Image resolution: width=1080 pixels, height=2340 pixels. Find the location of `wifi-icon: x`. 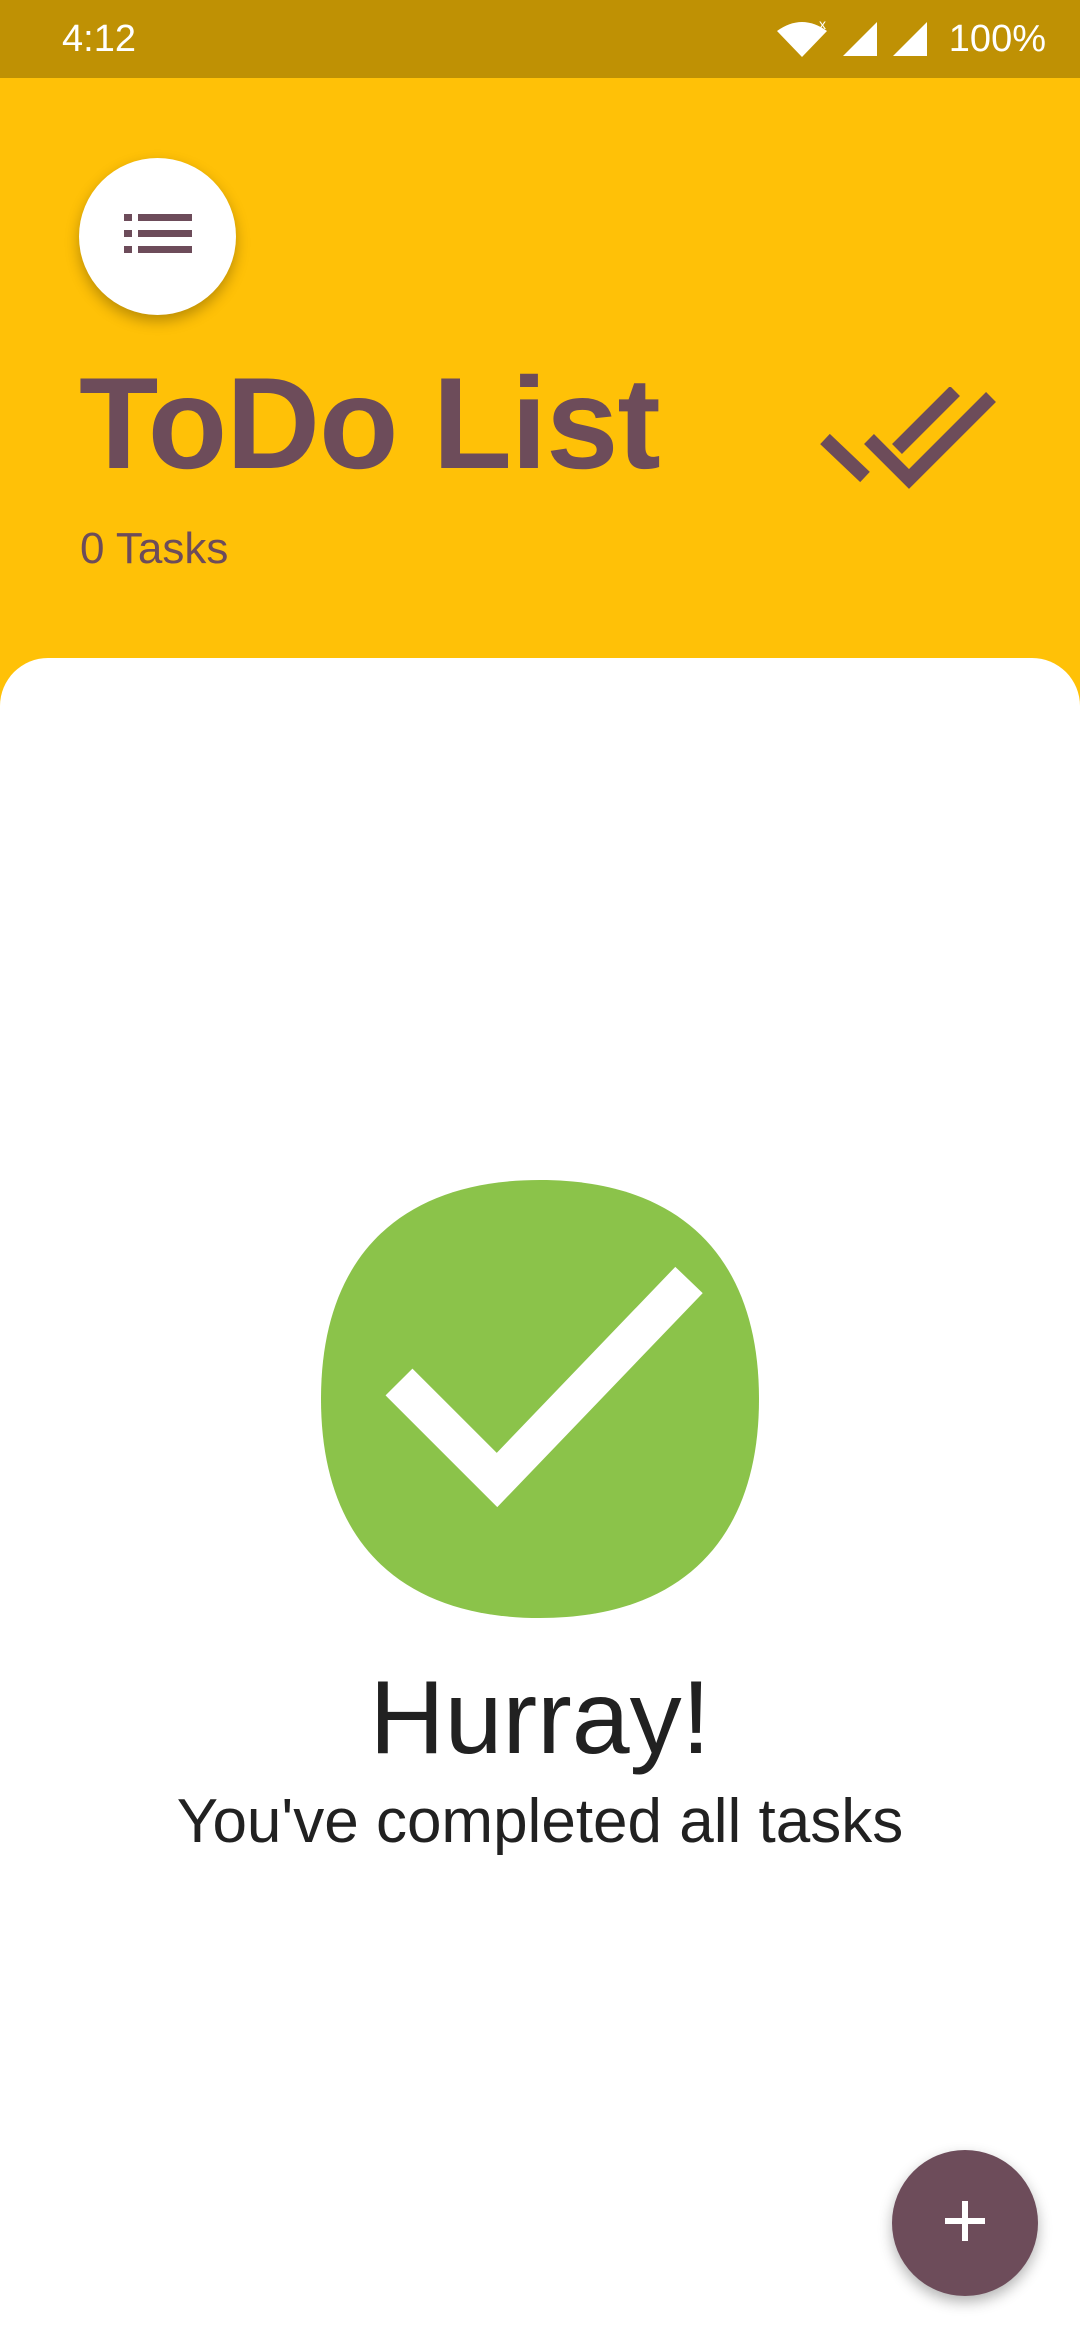

wifi-icon: x is located at coordinates (802, 39).